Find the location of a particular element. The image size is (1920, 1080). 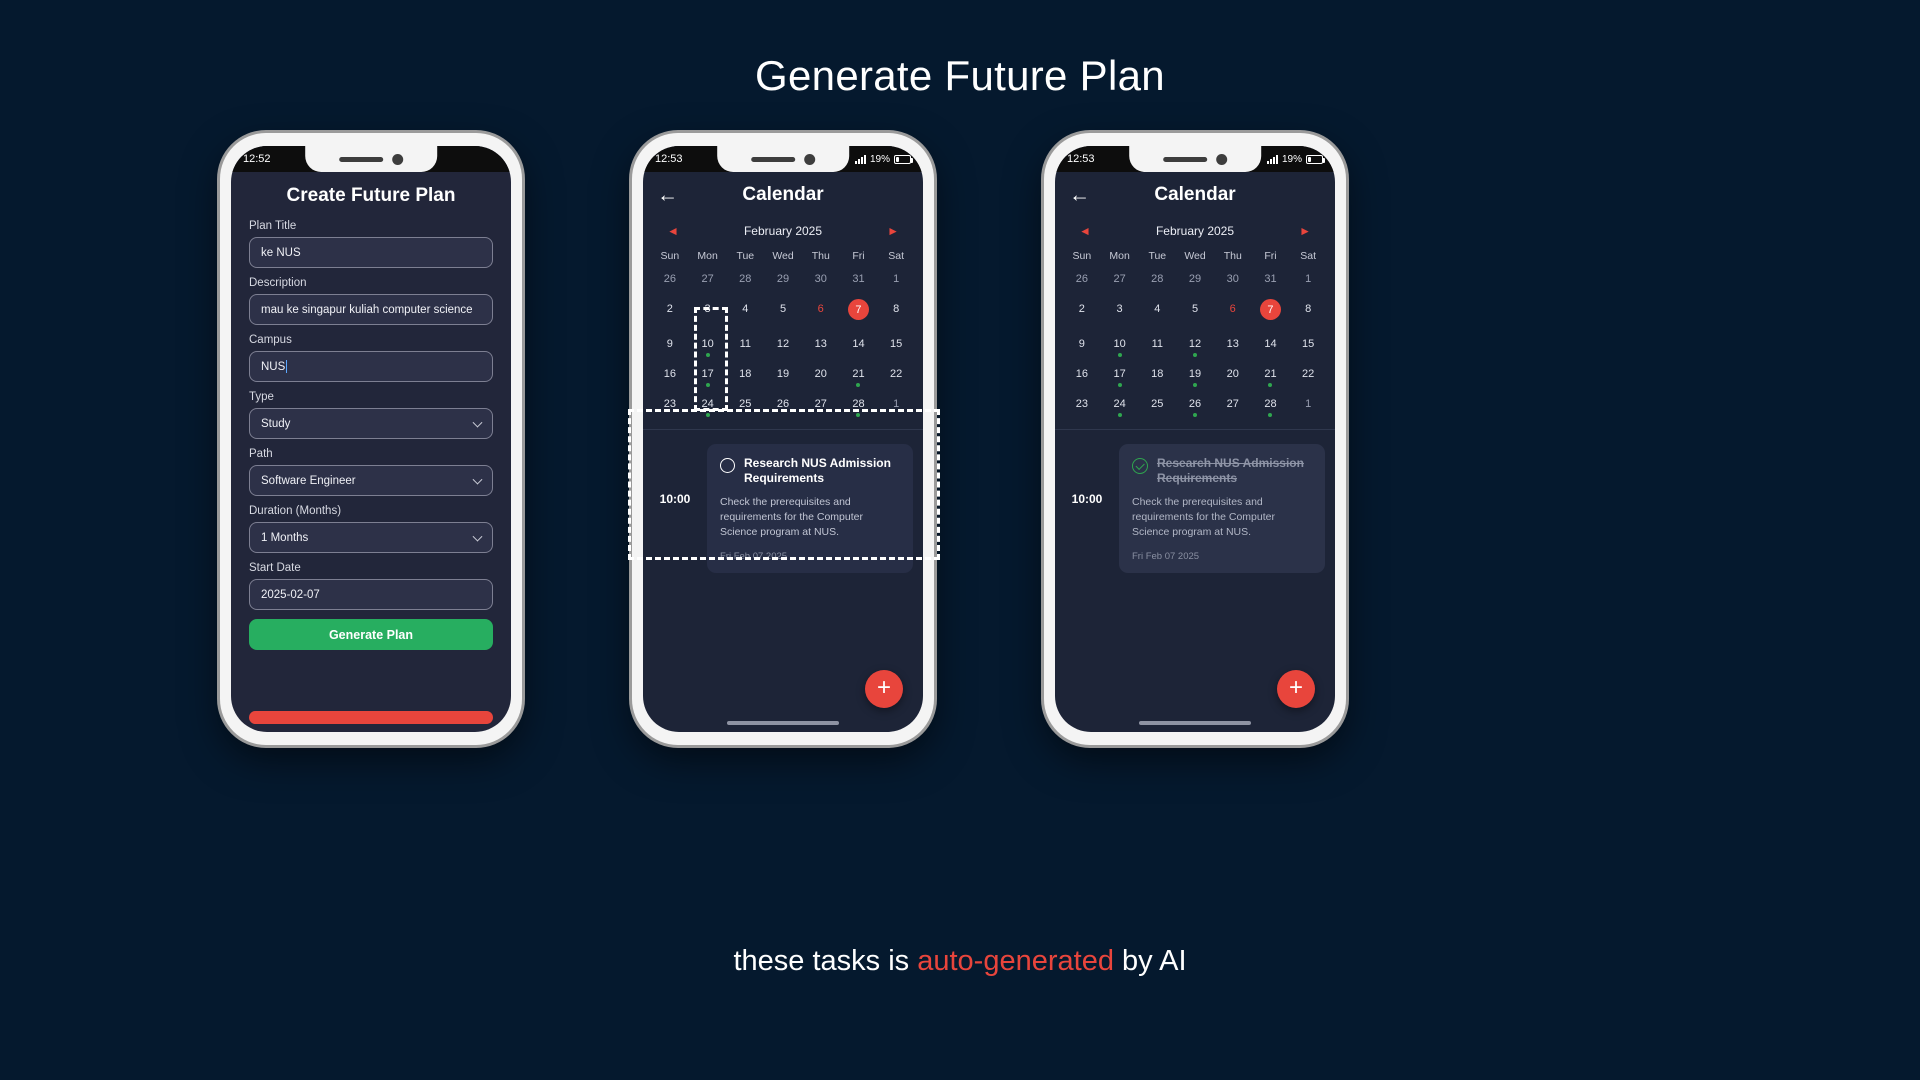

select-type: Study is located at coordinates (371, 423).